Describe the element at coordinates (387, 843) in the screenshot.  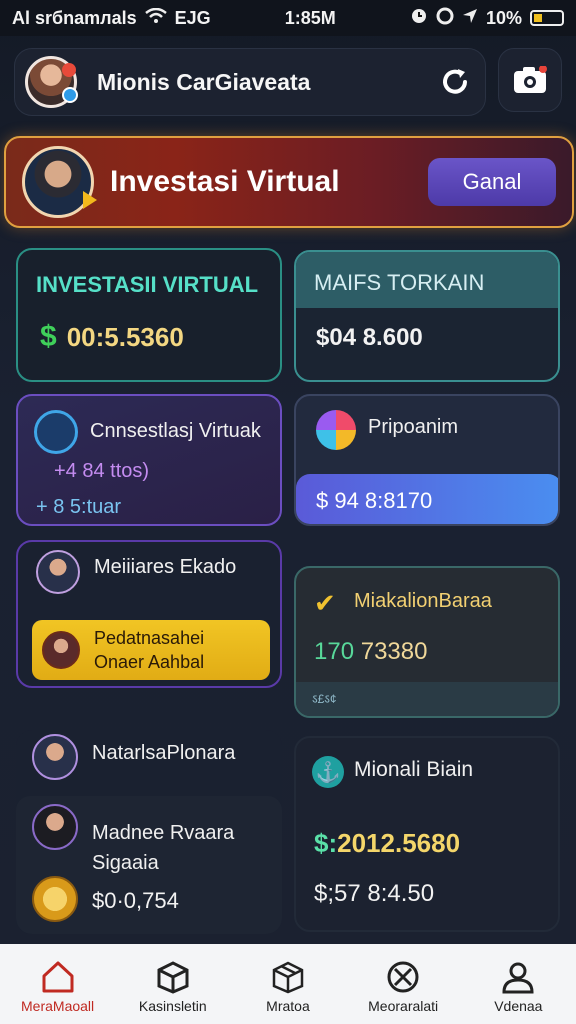
I see `card-value: $:2012.5680` at that location.